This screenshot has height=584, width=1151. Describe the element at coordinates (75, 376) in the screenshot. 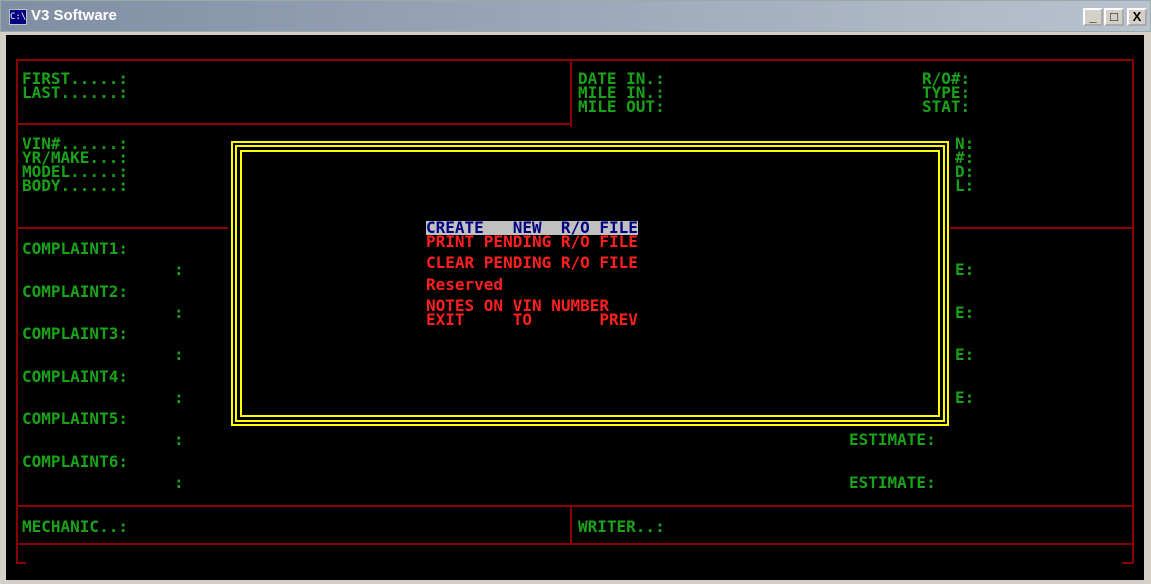

I see `complaint4-label: COMPLAINT4:` at that location.